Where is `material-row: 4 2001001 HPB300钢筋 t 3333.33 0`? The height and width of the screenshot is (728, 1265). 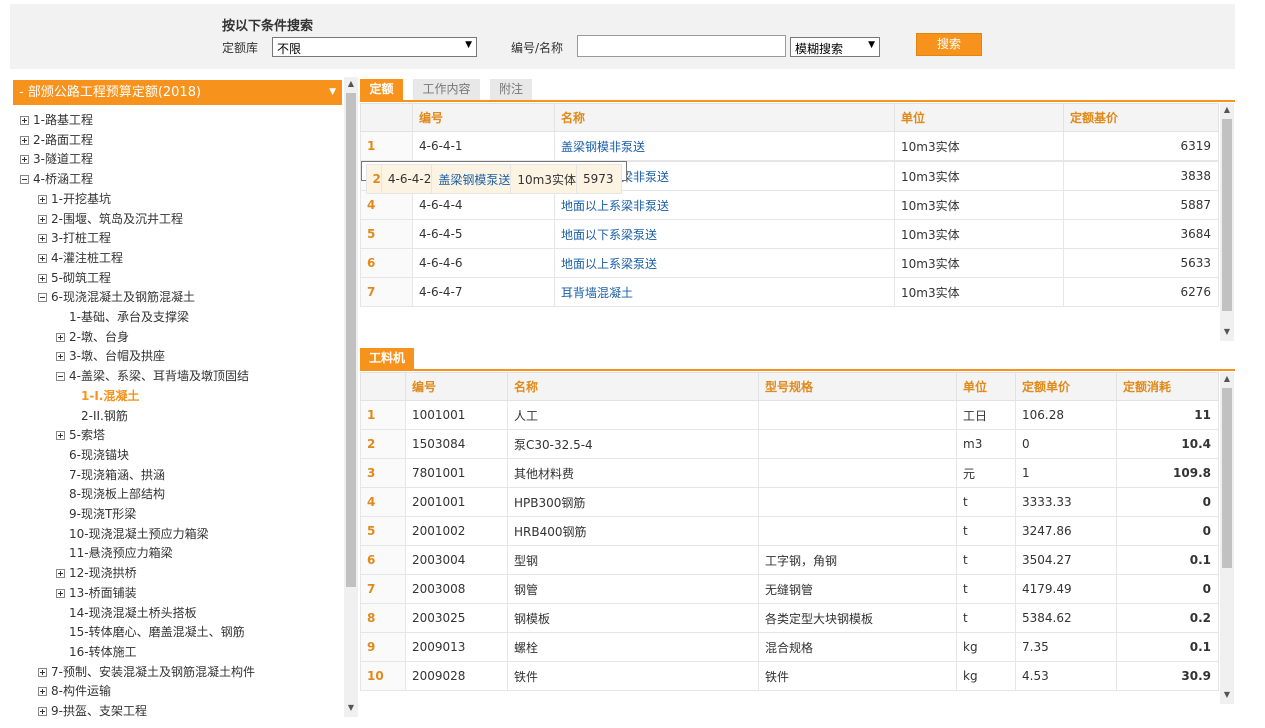
material-row: 4 2001001 HPB300钢筋 t 3333.33 0 is located at coordinates (789, 502).